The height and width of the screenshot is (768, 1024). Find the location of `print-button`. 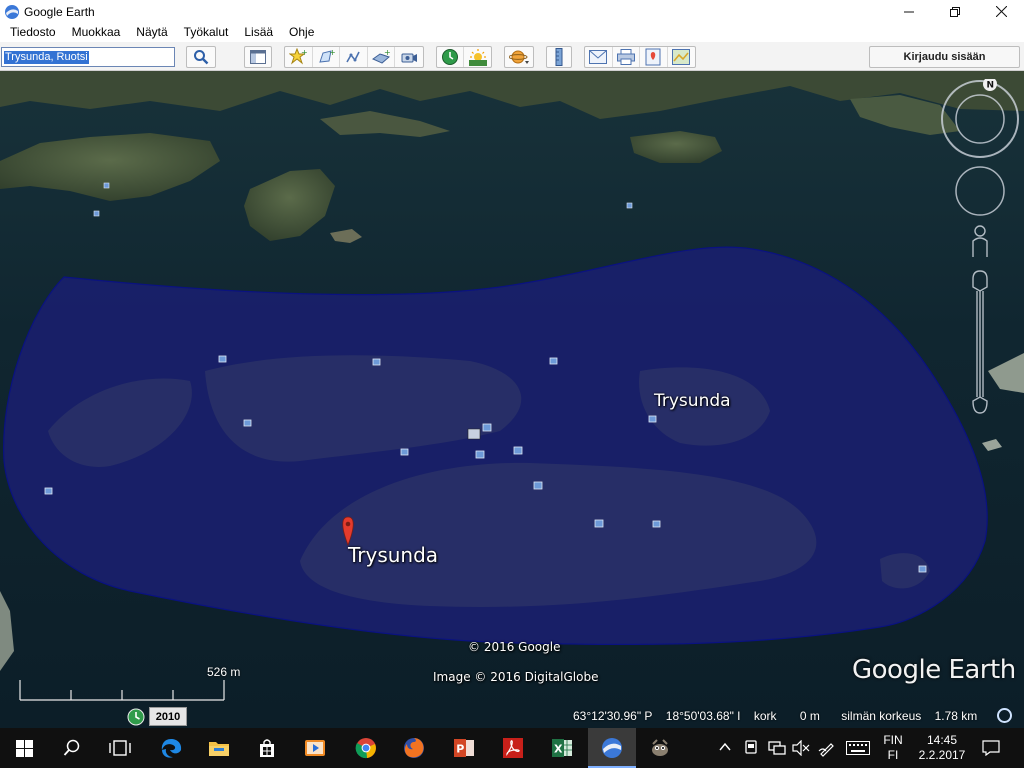

print-button is located at coordinates (626, 57).